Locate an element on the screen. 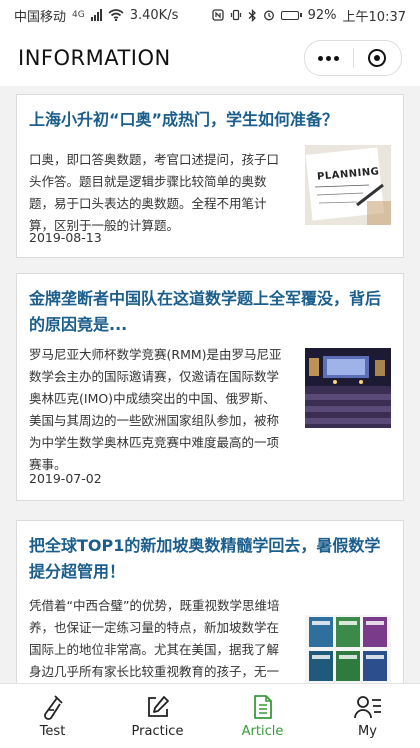 The width and height of the screenshot is (420, 748). tab-my: My is located at coordinates (367, 716).